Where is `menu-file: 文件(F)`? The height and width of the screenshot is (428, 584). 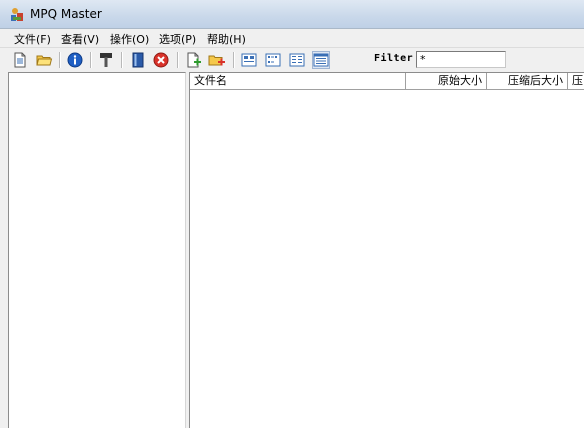
menu-file: 文件(F) is located at coordinates (32, 39).